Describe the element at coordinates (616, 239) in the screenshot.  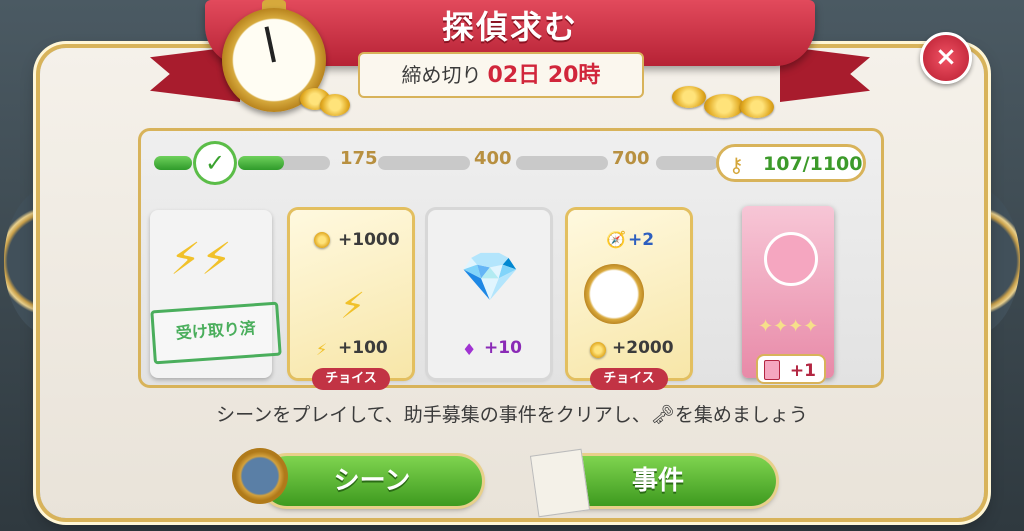
I see `compass-icon: 🧭` at that location.